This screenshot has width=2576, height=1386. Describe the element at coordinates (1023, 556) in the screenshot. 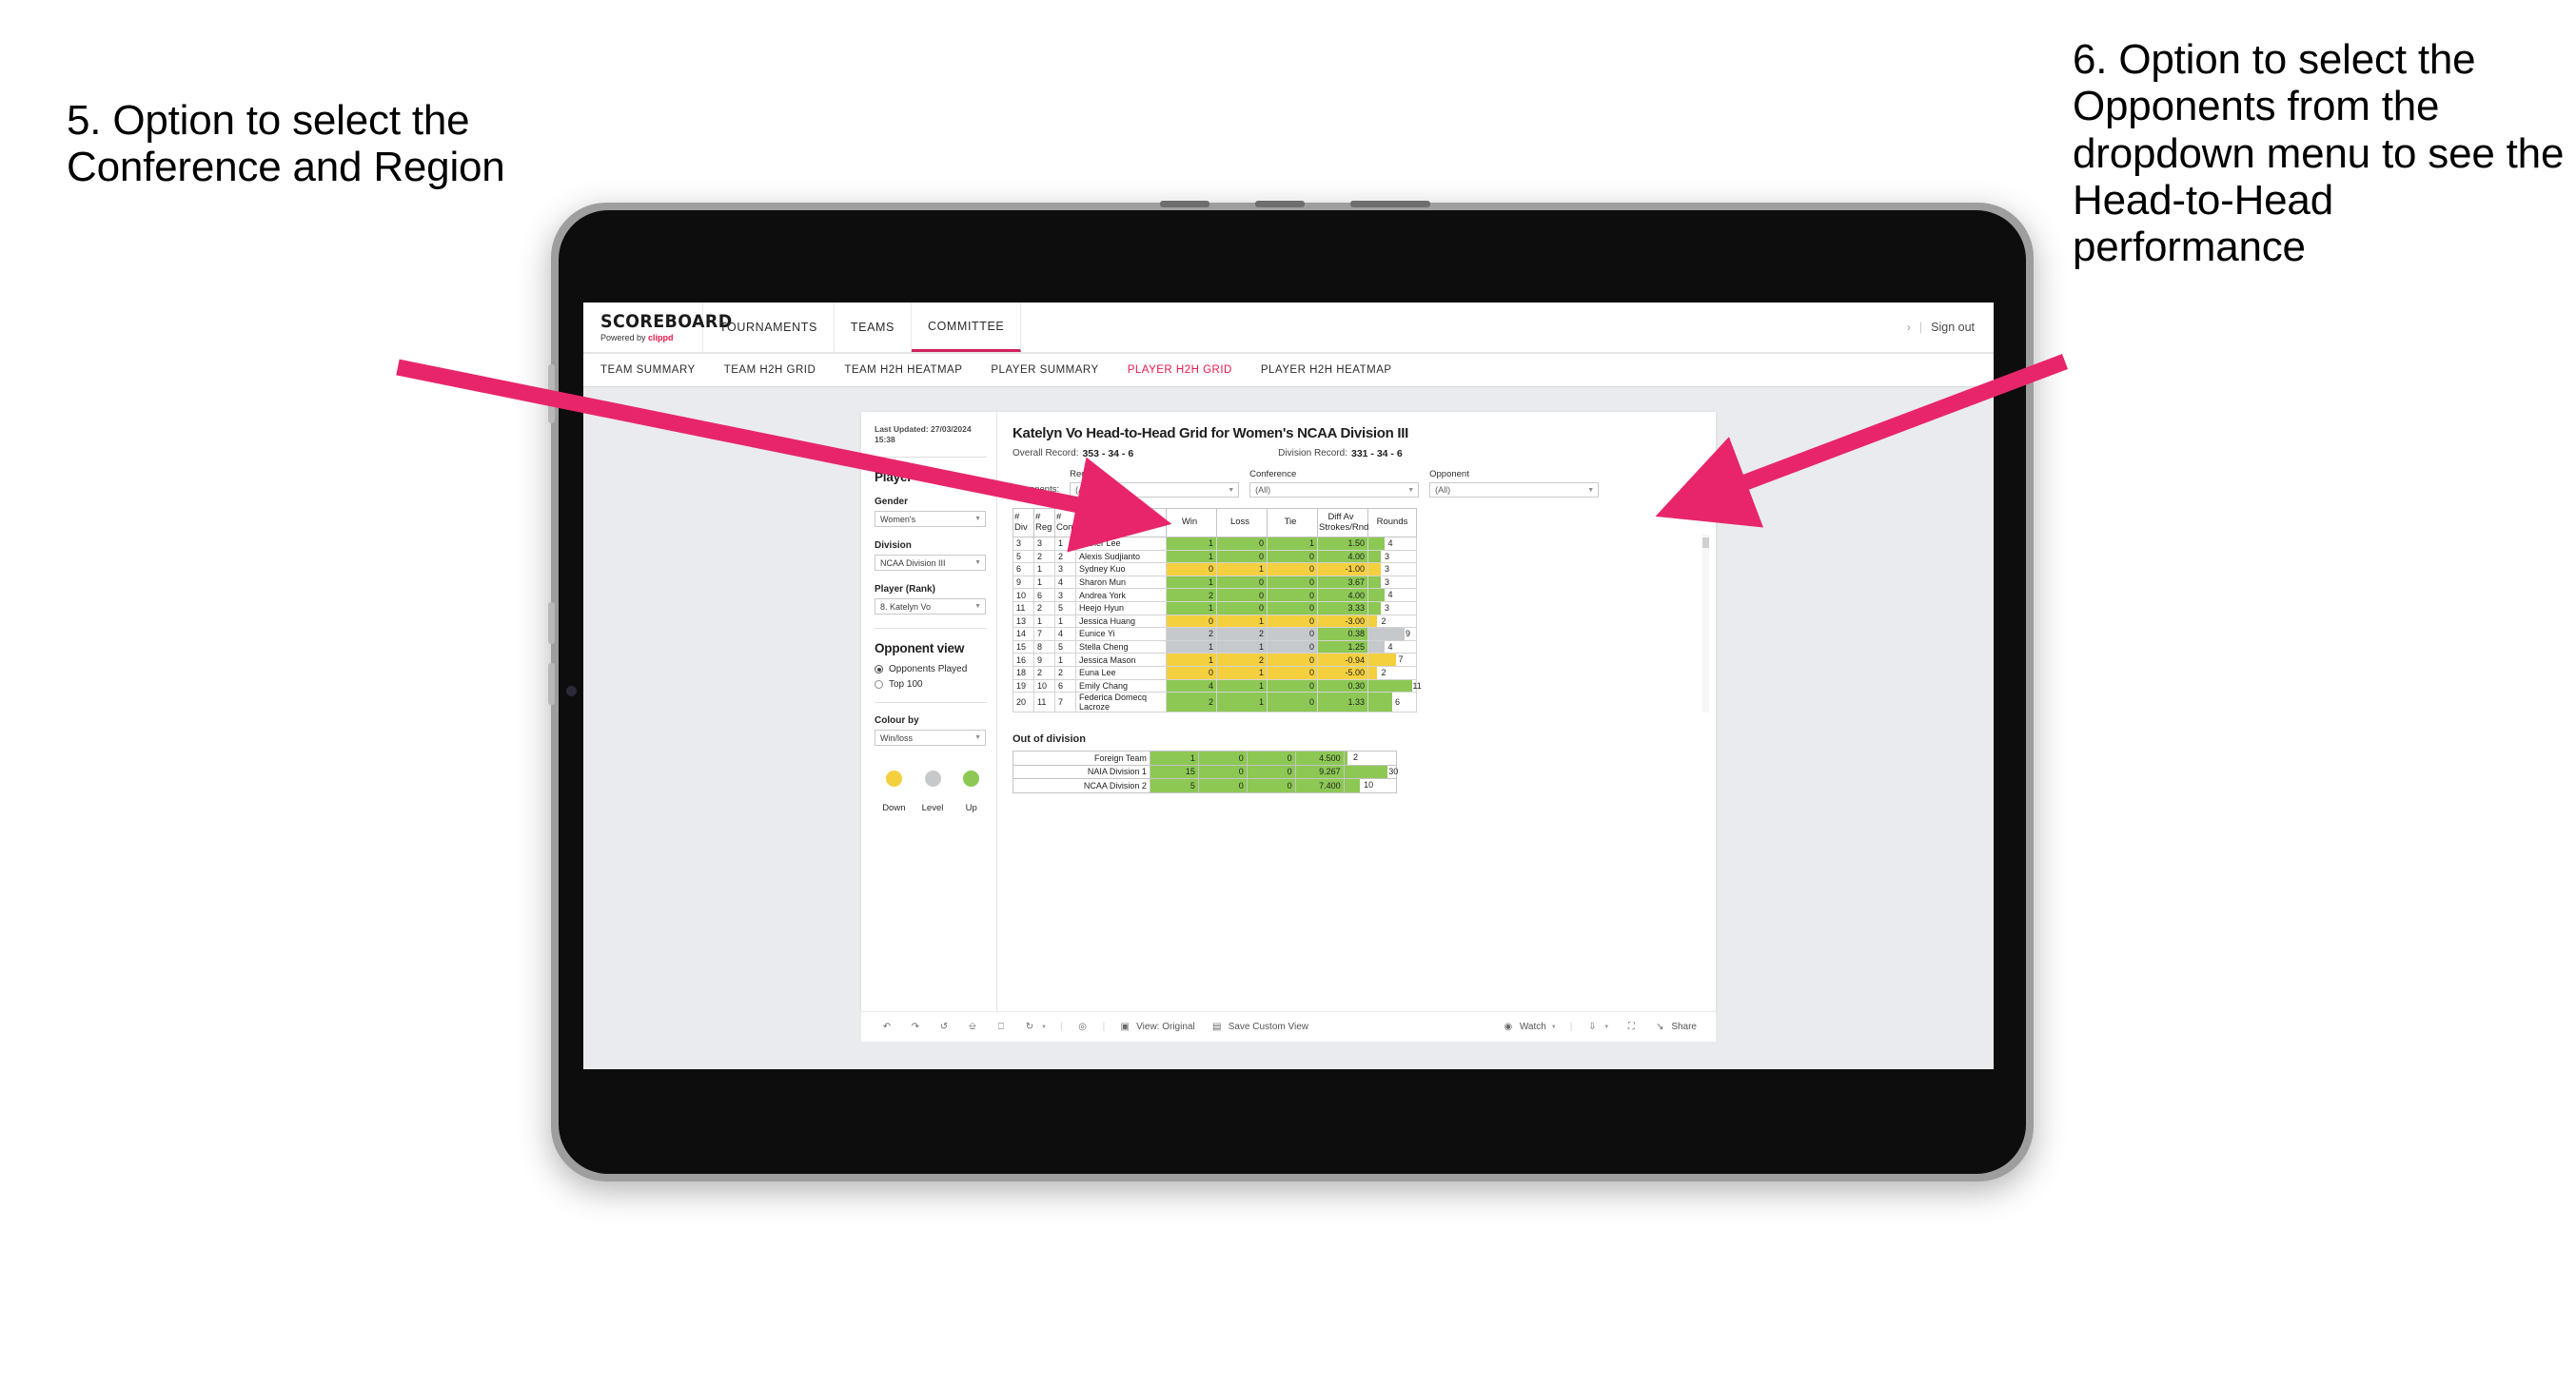

I see `table-cell: 5` at that location.